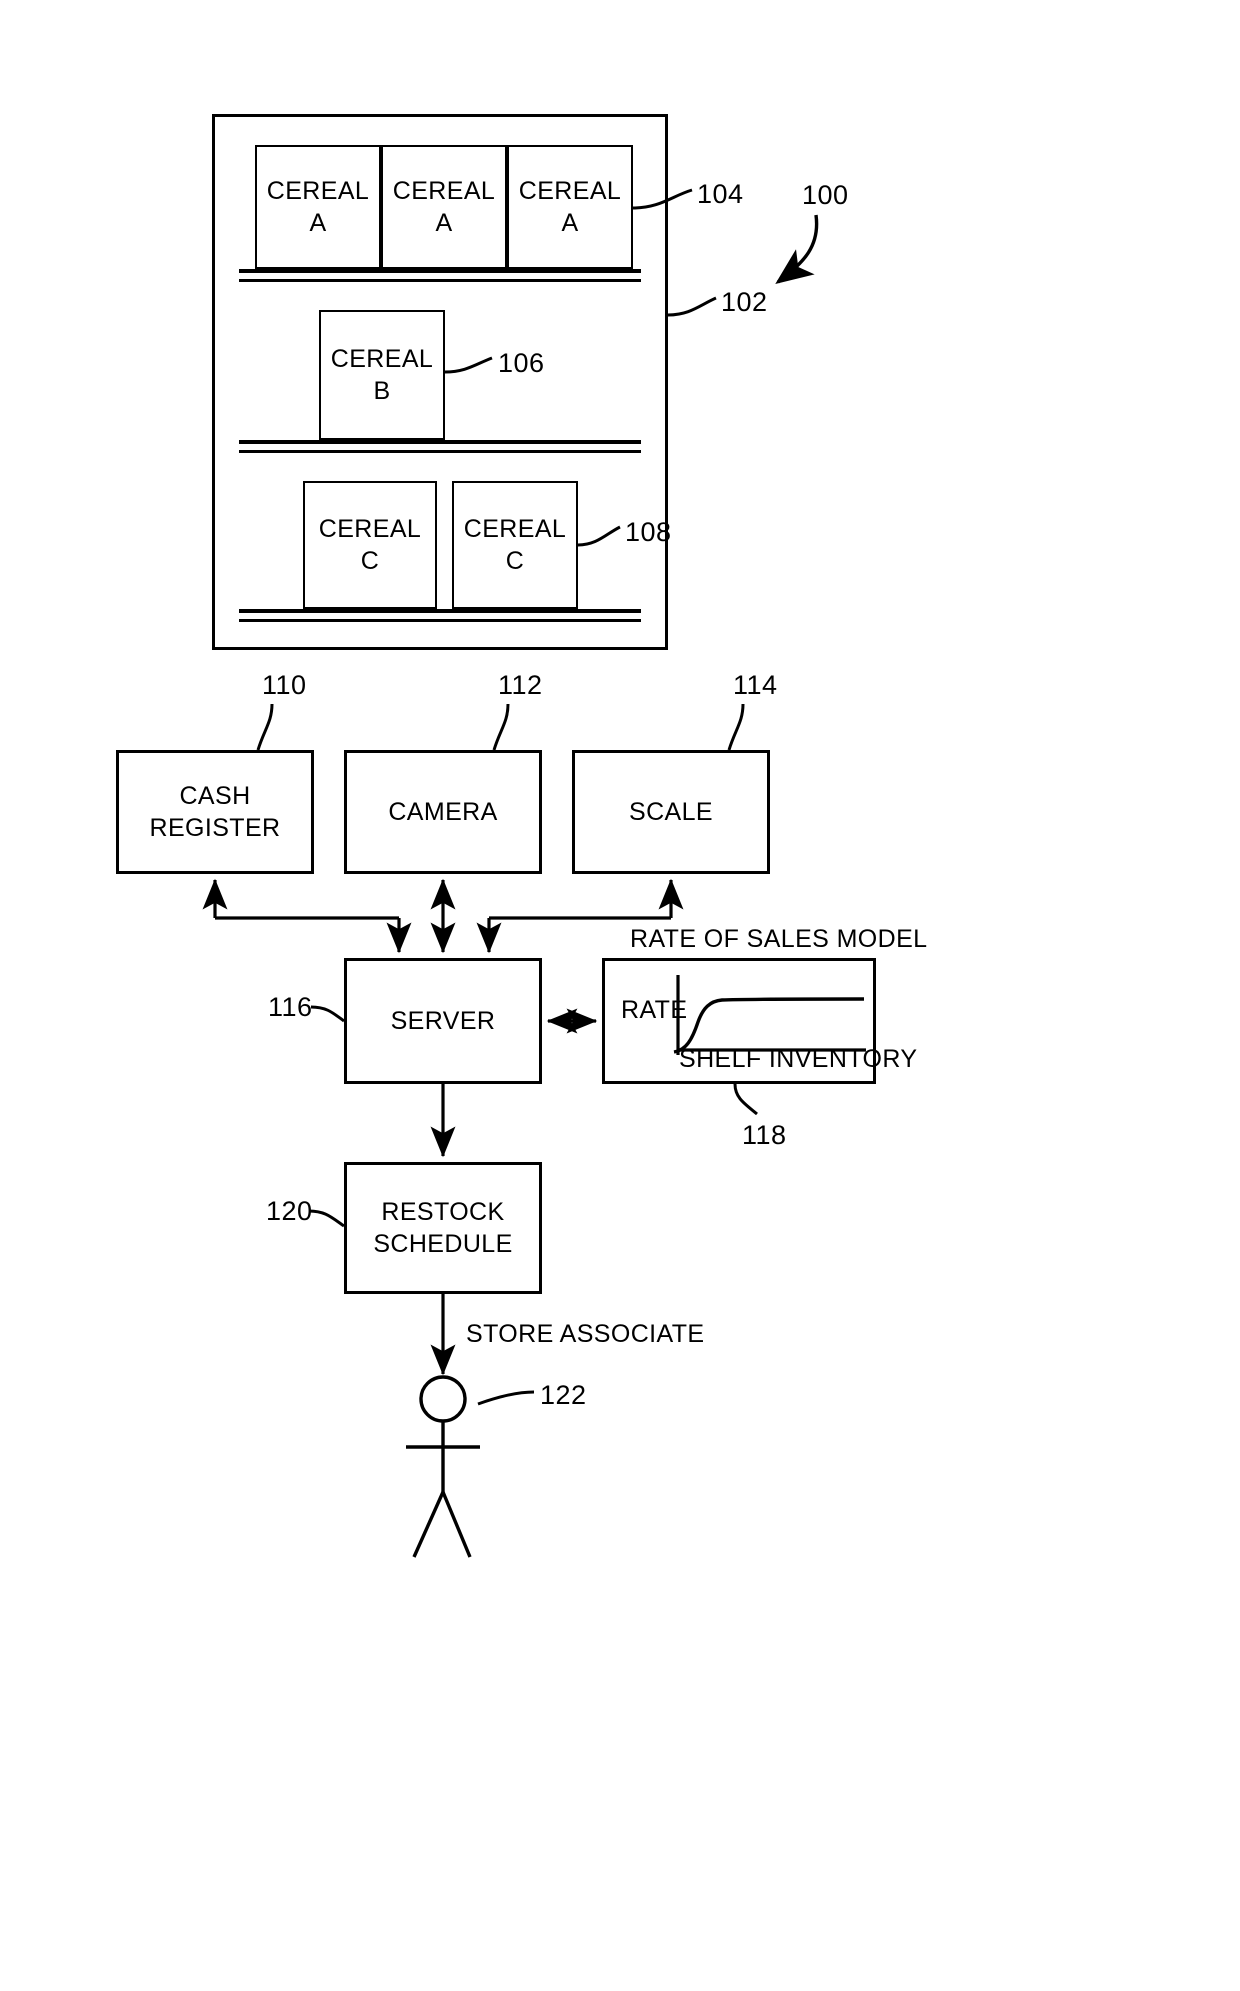  I want to click on refnum-110: 110, so click(284, 685).